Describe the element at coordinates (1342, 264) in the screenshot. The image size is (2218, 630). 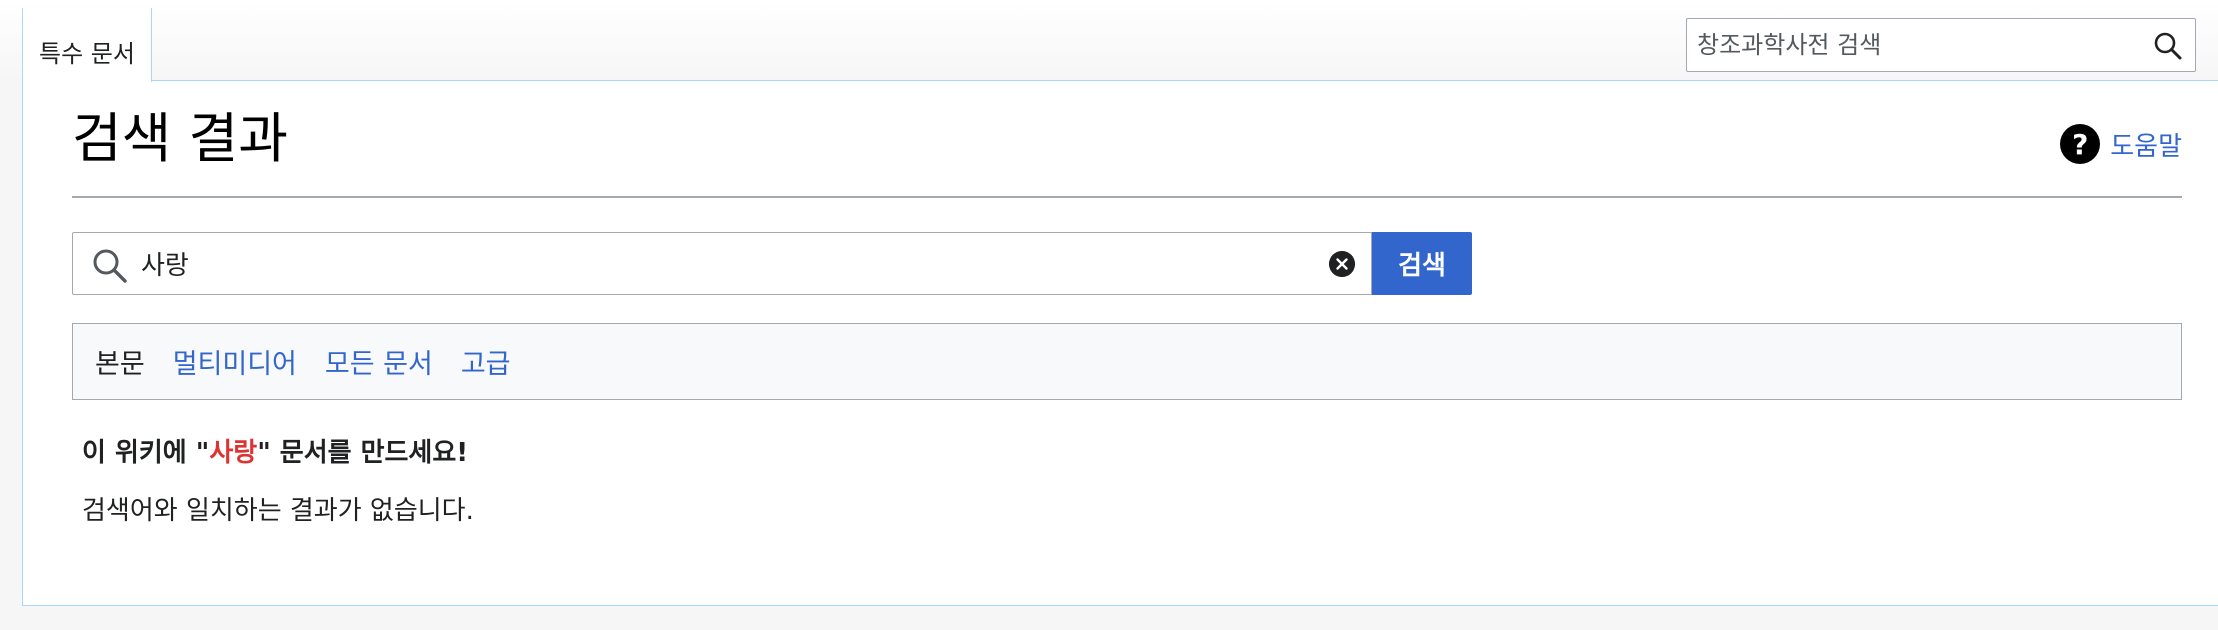
I see `clear-icon` at that location.